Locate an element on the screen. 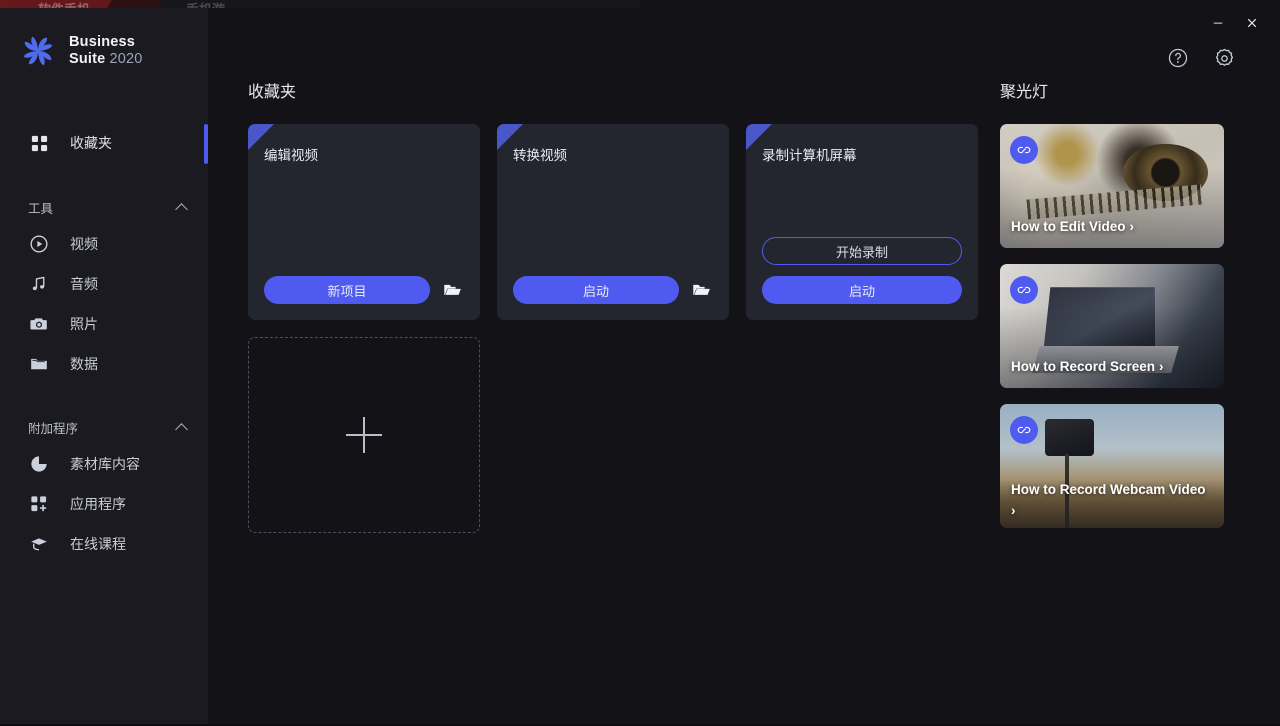  sidebar-item-data-label: 数据 is located at coordinates (84, 364).